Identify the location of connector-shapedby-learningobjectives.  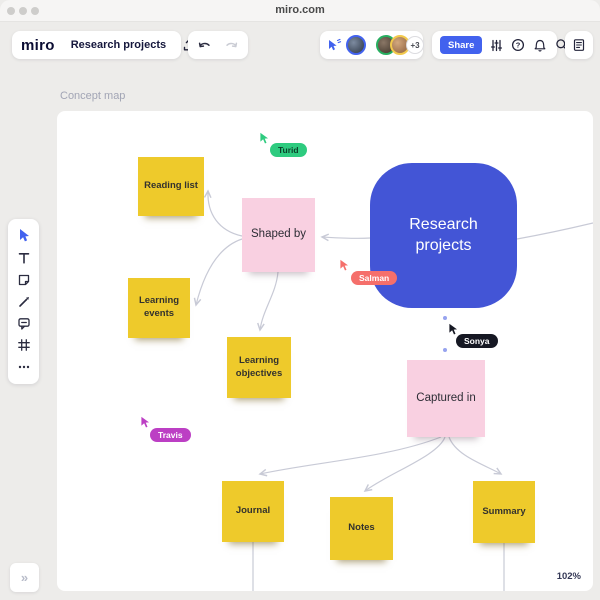
(268, 301).